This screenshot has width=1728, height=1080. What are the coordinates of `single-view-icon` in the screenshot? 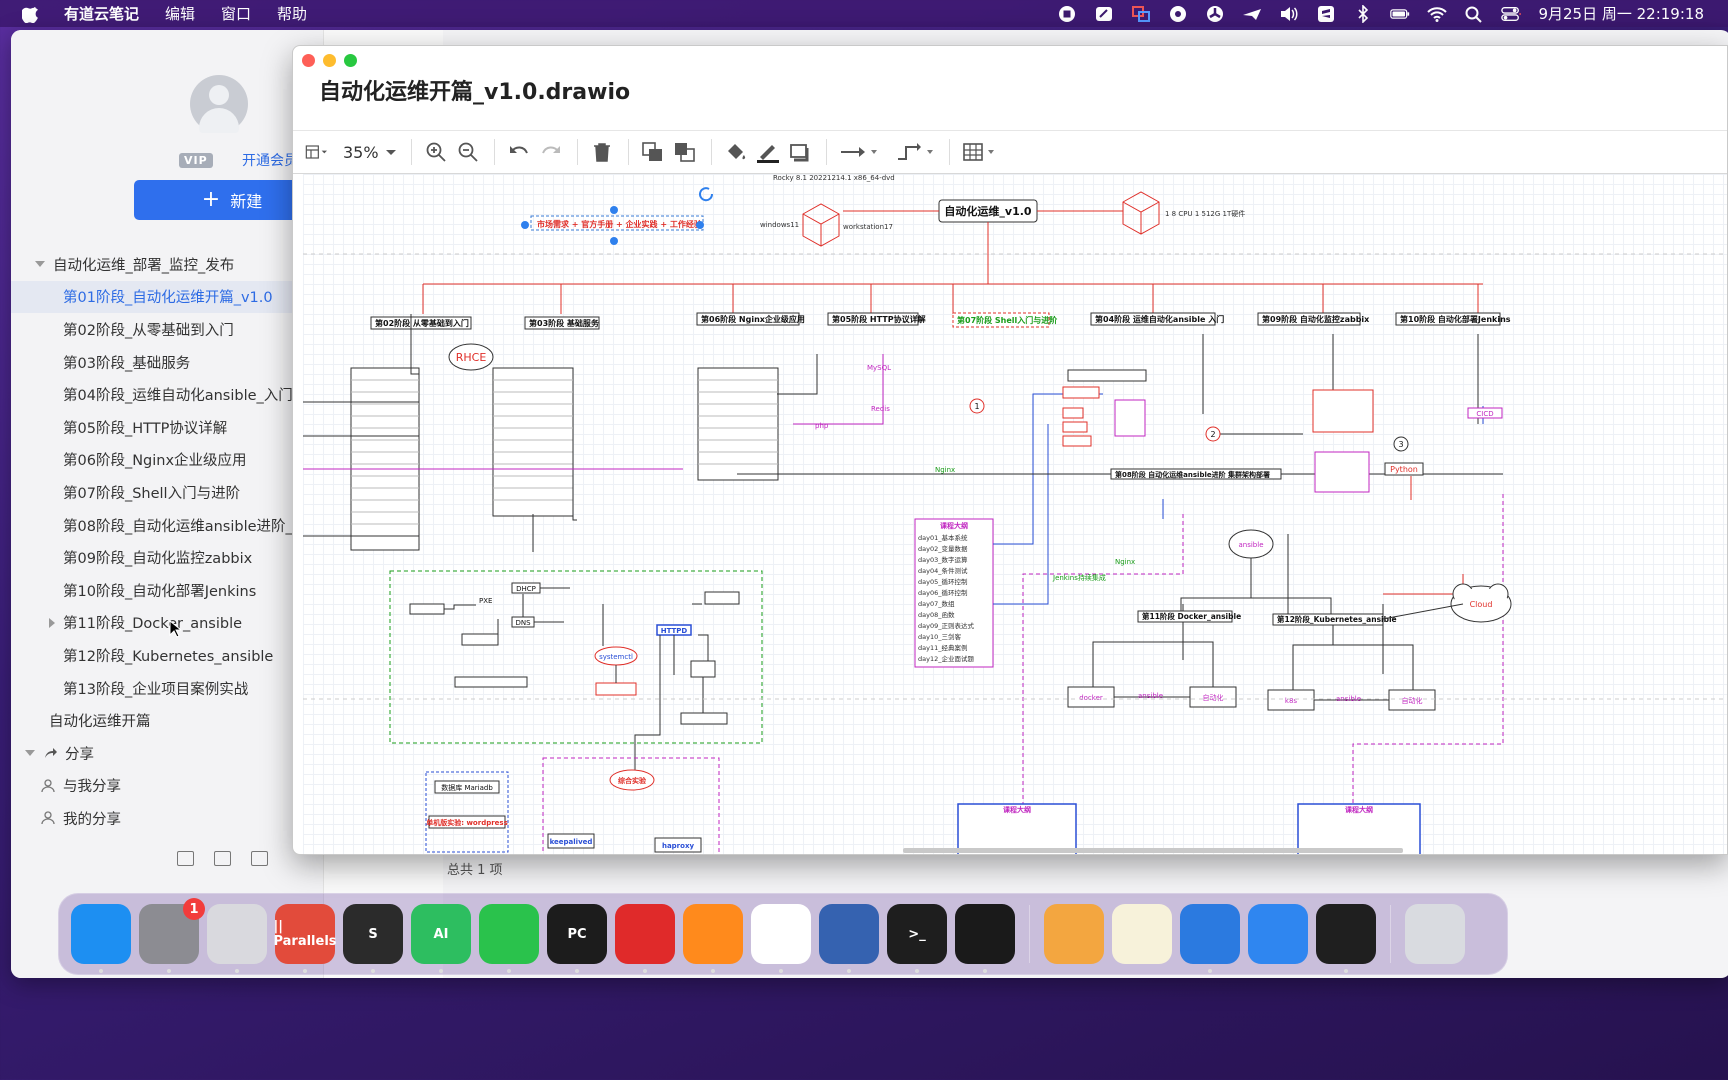 It's located at (259, 858).